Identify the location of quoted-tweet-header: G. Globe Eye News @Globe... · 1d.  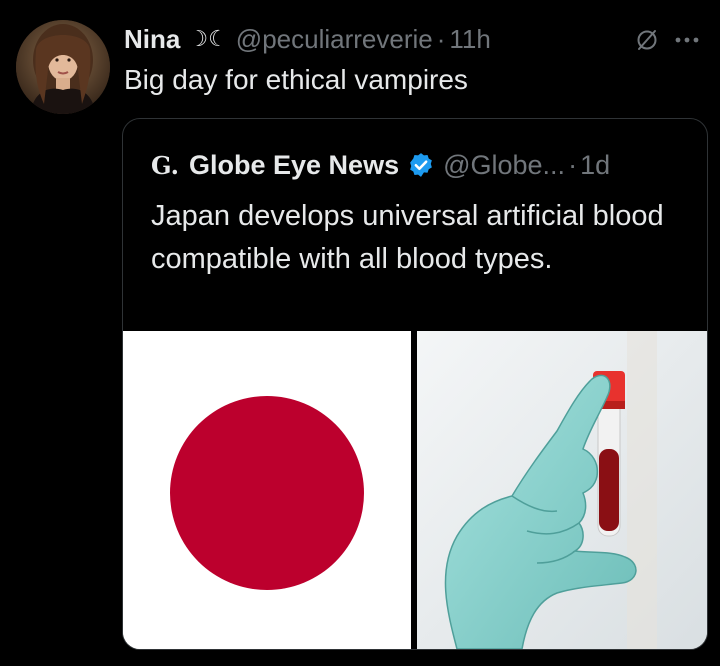
(380, 165).